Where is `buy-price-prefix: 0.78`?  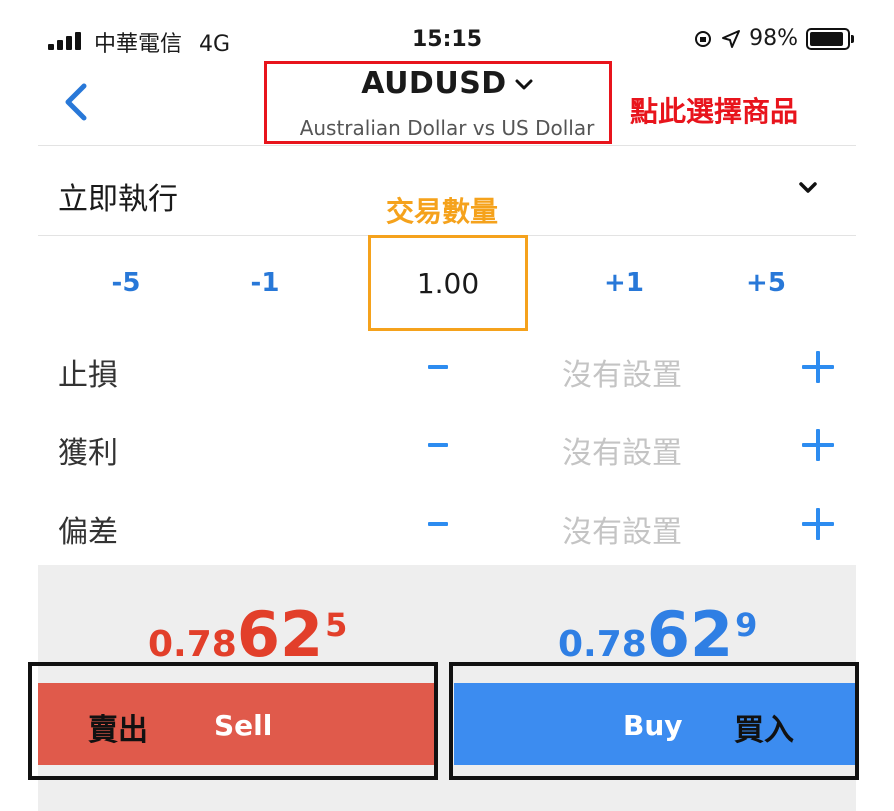
buy-price-prefix: 0.78 is located at coordinates (602, 644).